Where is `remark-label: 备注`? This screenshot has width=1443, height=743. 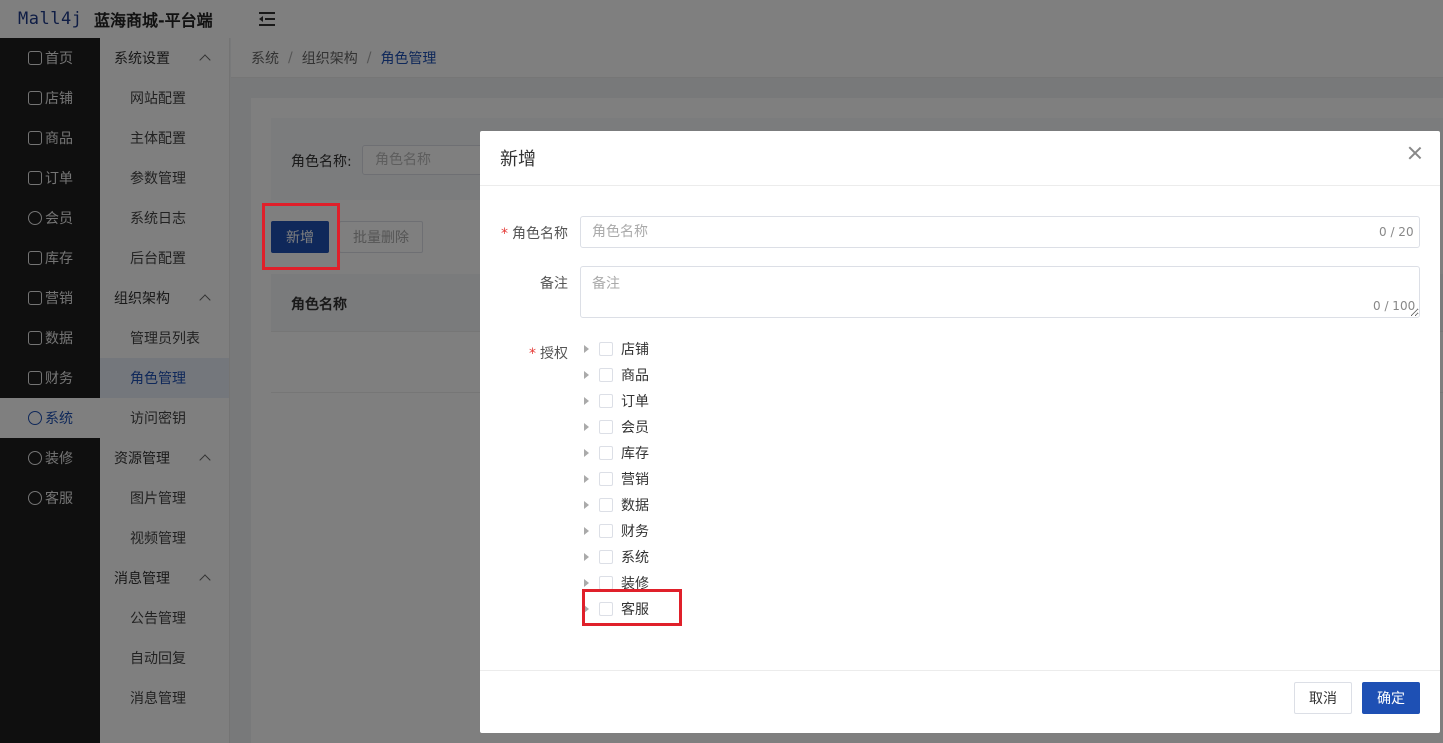
remark-label: 备注 is located at coordinates (554, 284).